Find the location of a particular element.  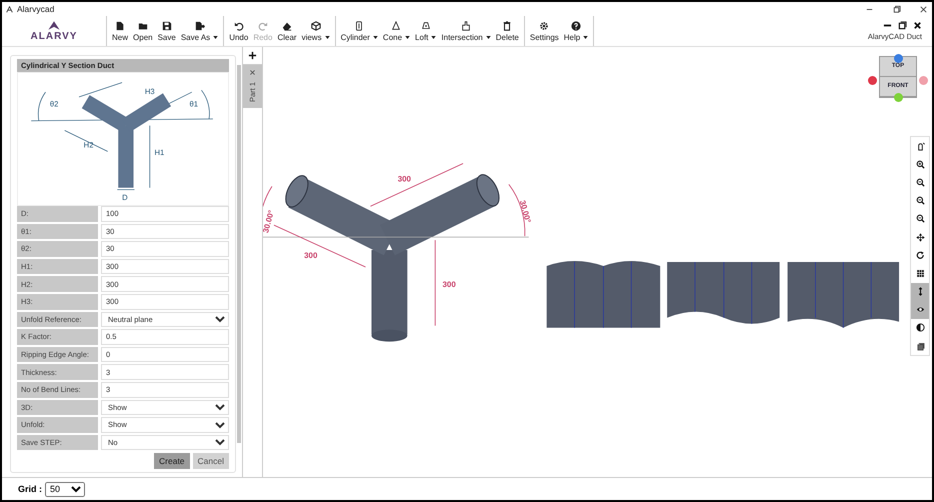

intersection-icon is located at coordinates (466, 25).